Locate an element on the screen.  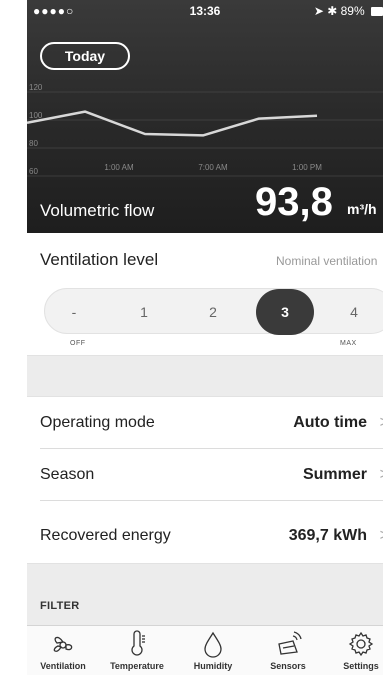
tab-label: Humidity is located at coordinates (213, 666).